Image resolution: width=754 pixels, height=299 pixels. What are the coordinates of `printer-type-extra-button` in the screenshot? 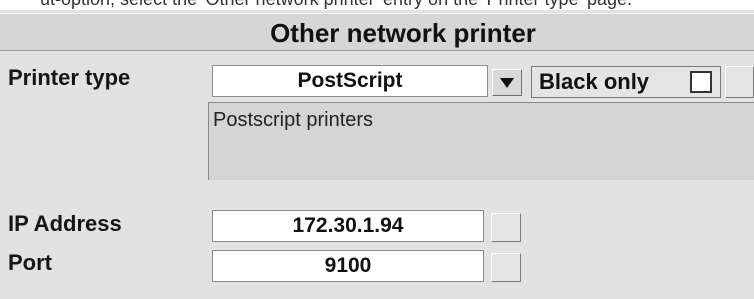 It's located at (739, 82).